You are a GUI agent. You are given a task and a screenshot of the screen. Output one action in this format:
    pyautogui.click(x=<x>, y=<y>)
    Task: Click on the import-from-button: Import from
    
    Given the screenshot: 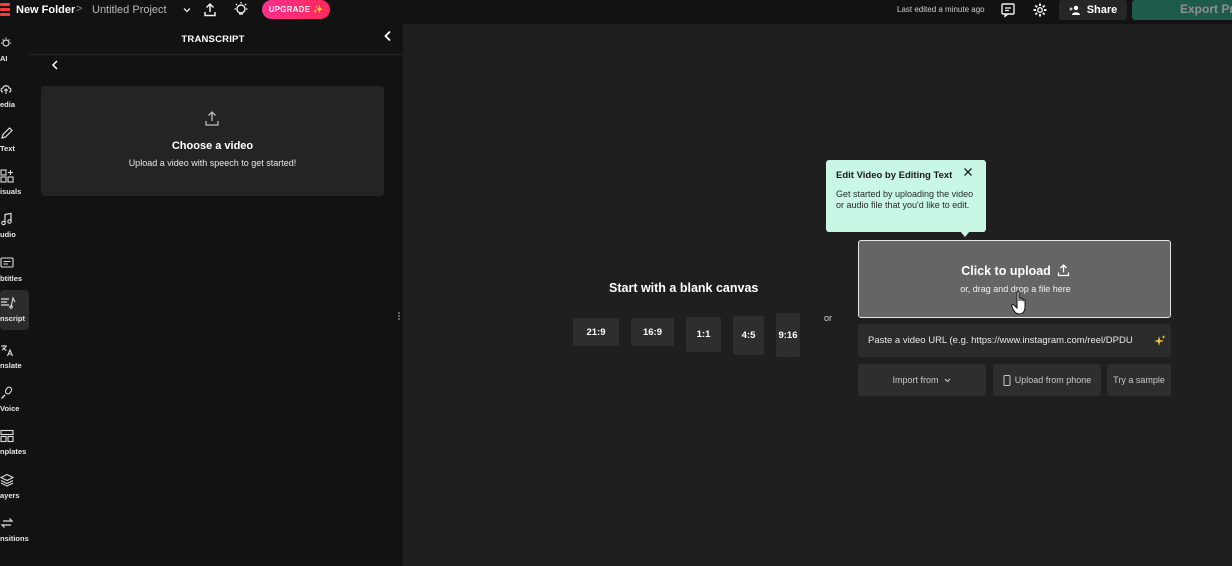 What is the action you would take?
    pyautogui.click(x=922, y=380)
    